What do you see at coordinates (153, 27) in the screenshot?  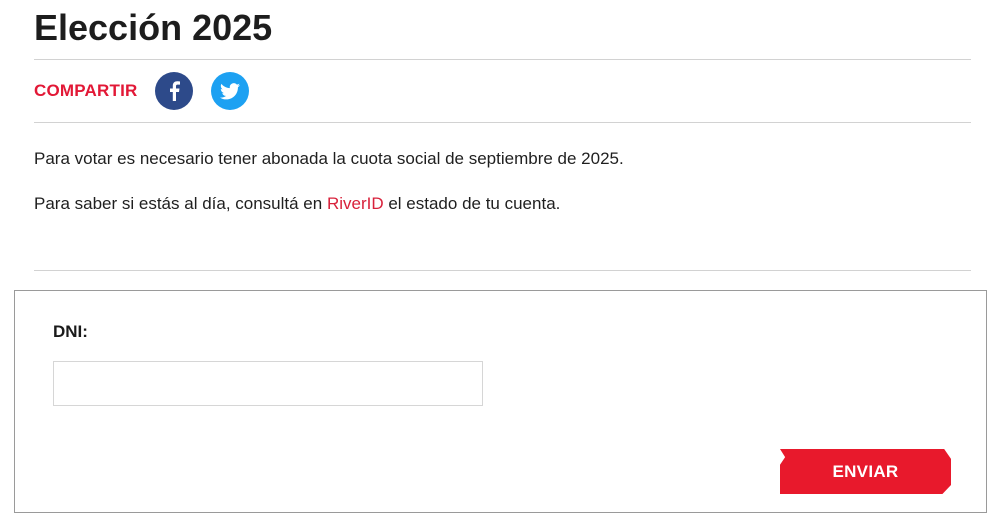 I see `page-title: Elección 2025` at bounding box center [153, 27].